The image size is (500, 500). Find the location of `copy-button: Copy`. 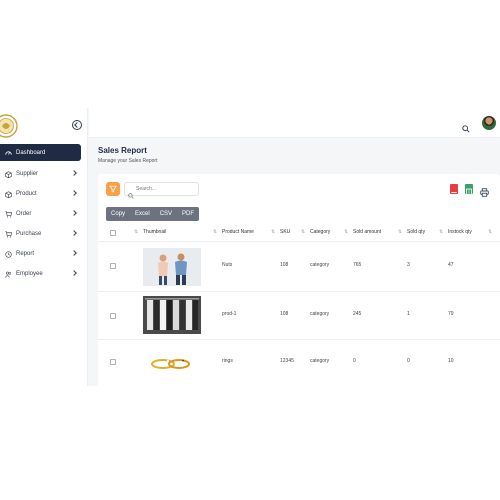

copy-button: Copy is located at coordinates (118, 214).